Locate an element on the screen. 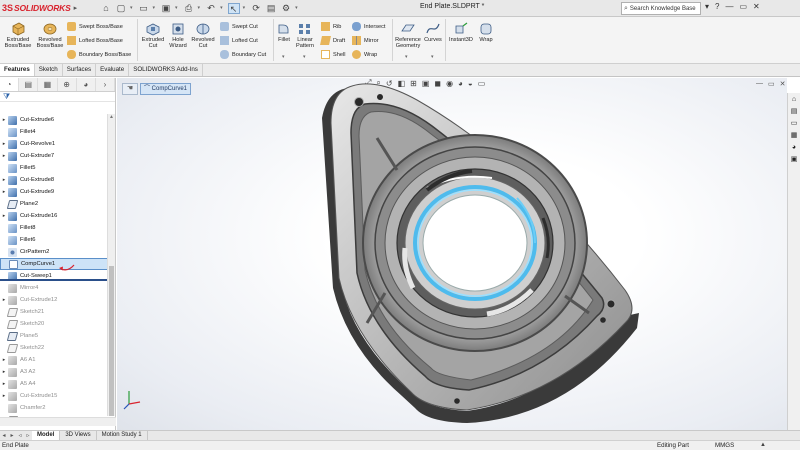  tab-scroll-right-icon: ▹ is located at coordinates (28, 435).